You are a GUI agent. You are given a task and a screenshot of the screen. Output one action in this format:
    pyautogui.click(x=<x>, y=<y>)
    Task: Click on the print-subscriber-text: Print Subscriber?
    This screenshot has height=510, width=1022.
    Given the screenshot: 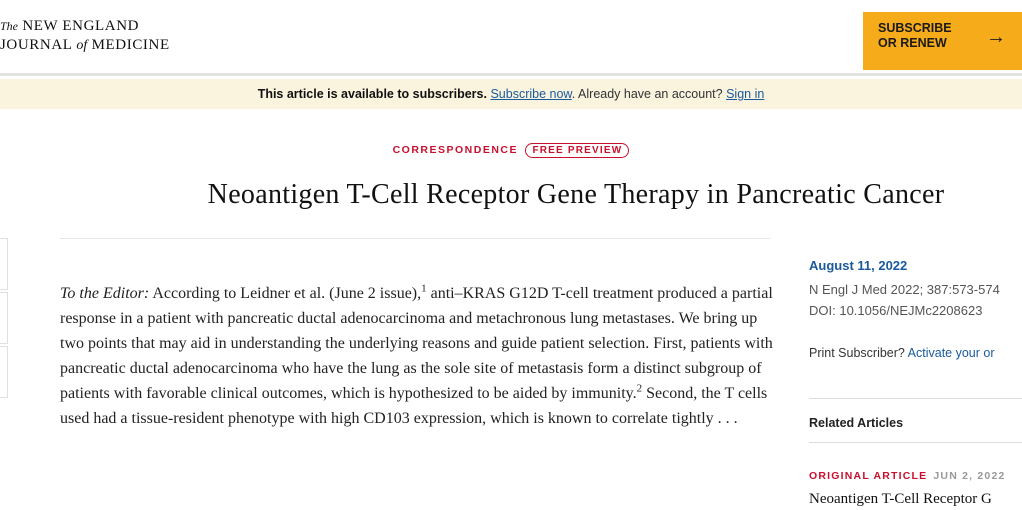 What is the action you would take?
    pyautogui.click(x=857, y=353)
    